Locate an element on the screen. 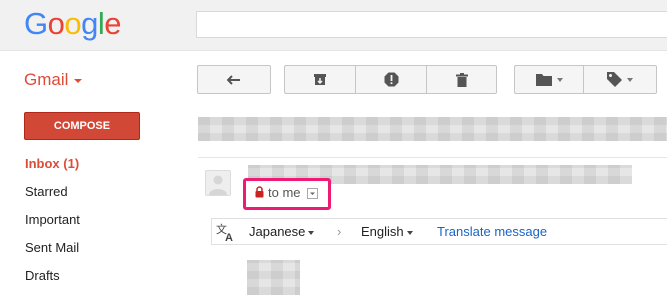  redacted-subject is located at coordinates (432, 129).